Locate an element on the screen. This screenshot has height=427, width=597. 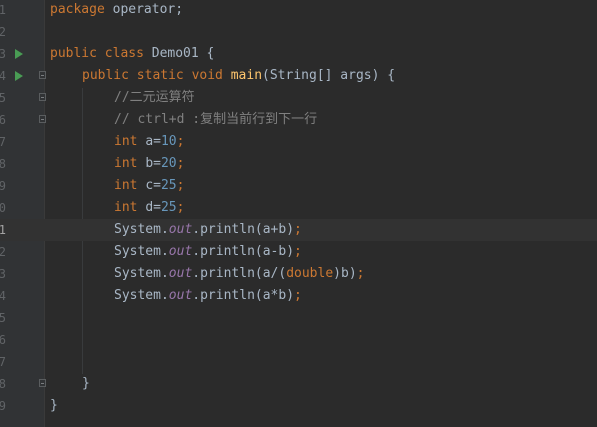
code-text: System.out.println(a*b); is located at coordinates (208, 296).